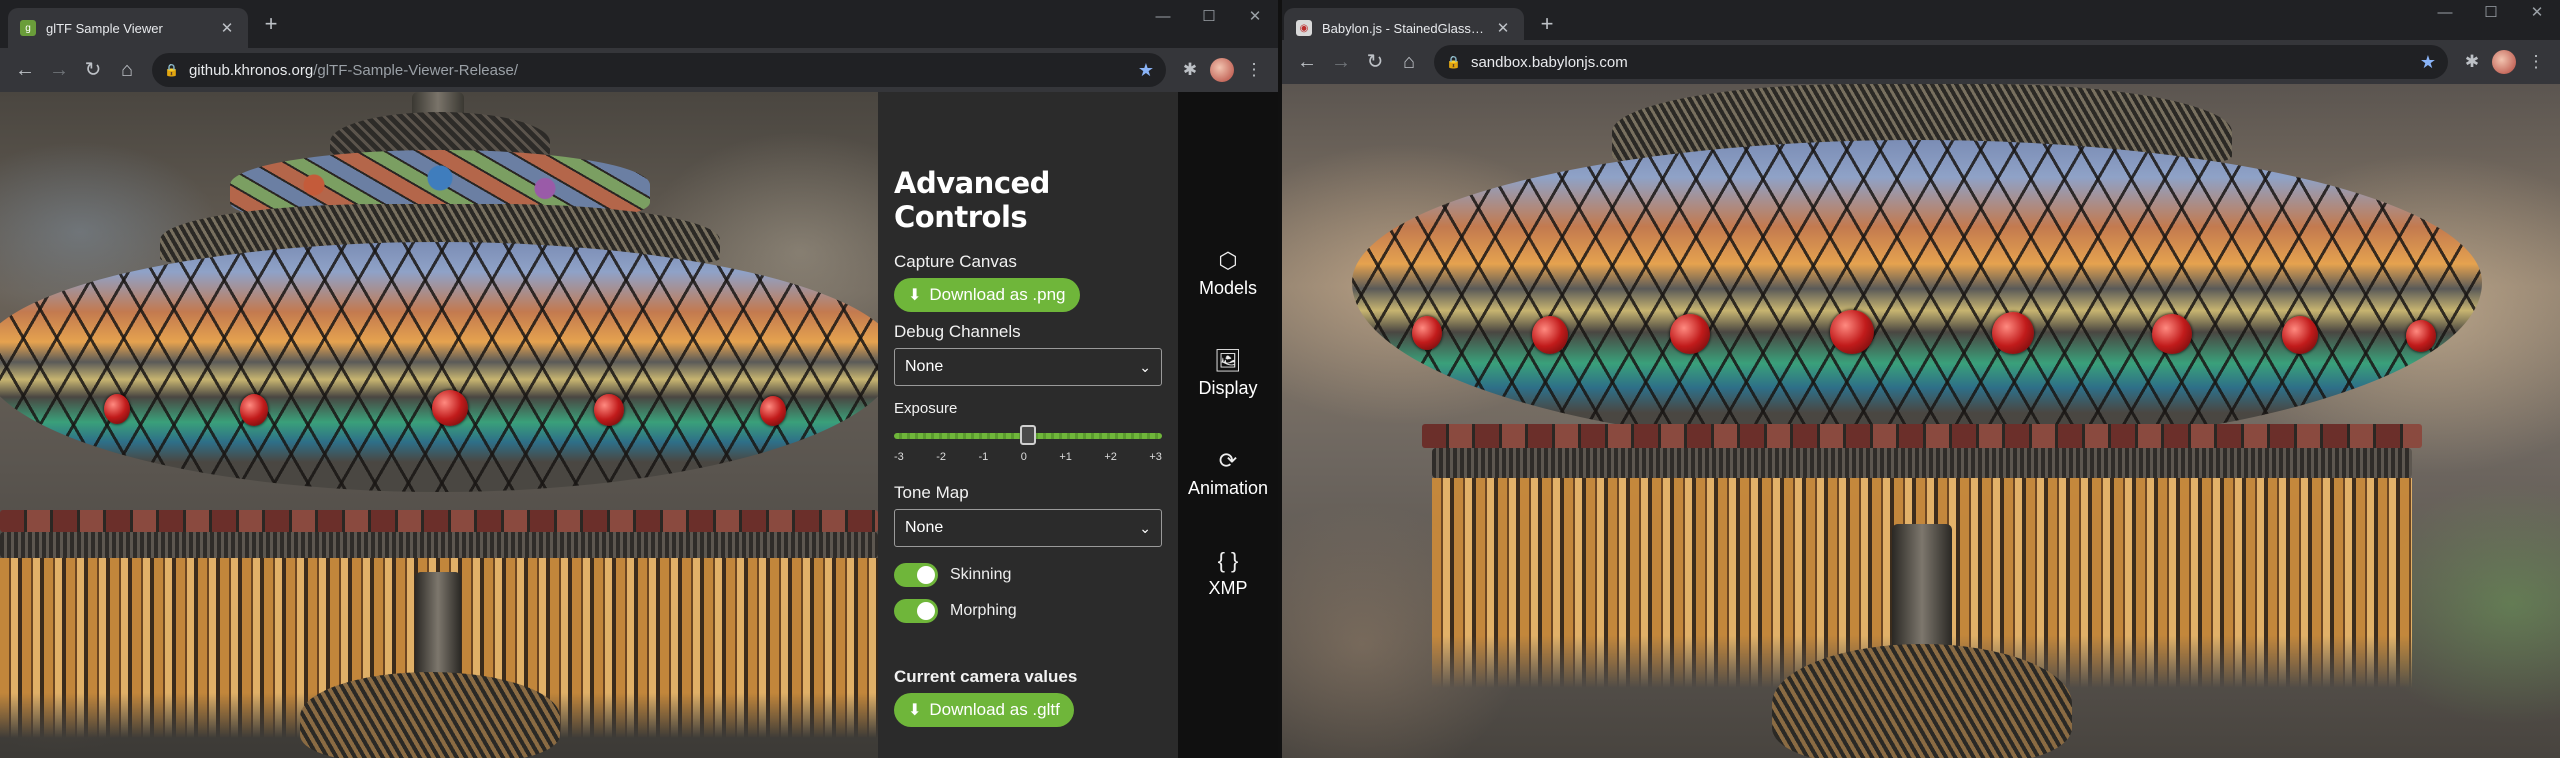 The height and width of the screenshot is (758, 2560). What do you see at coordinates (415, 70) in the screenshot?
I see `url-path: /glTF-Sample-Viewer-Release/` at bounding box center [415, 70].